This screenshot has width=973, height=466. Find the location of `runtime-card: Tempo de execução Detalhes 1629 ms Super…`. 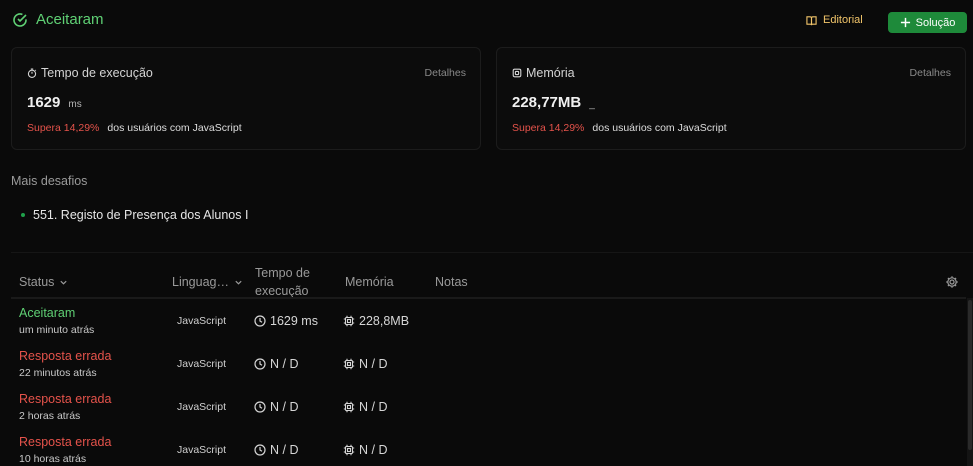

runtime-card: Tempo de execução Detalhes 1629 ms Super… is located at coordinates (246, 98).